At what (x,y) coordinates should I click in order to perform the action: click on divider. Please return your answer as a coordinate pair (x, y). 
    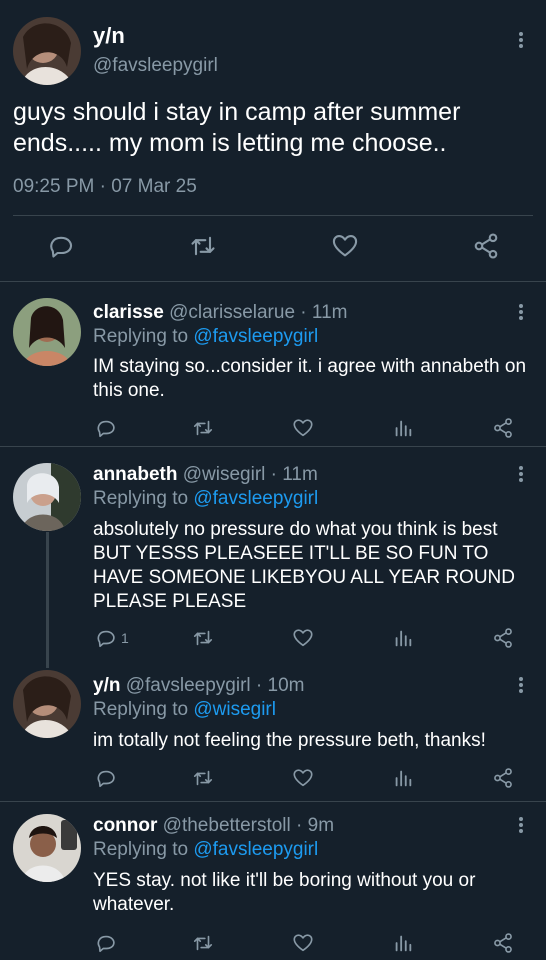
    Looking at the image, I should click on (273, 215).